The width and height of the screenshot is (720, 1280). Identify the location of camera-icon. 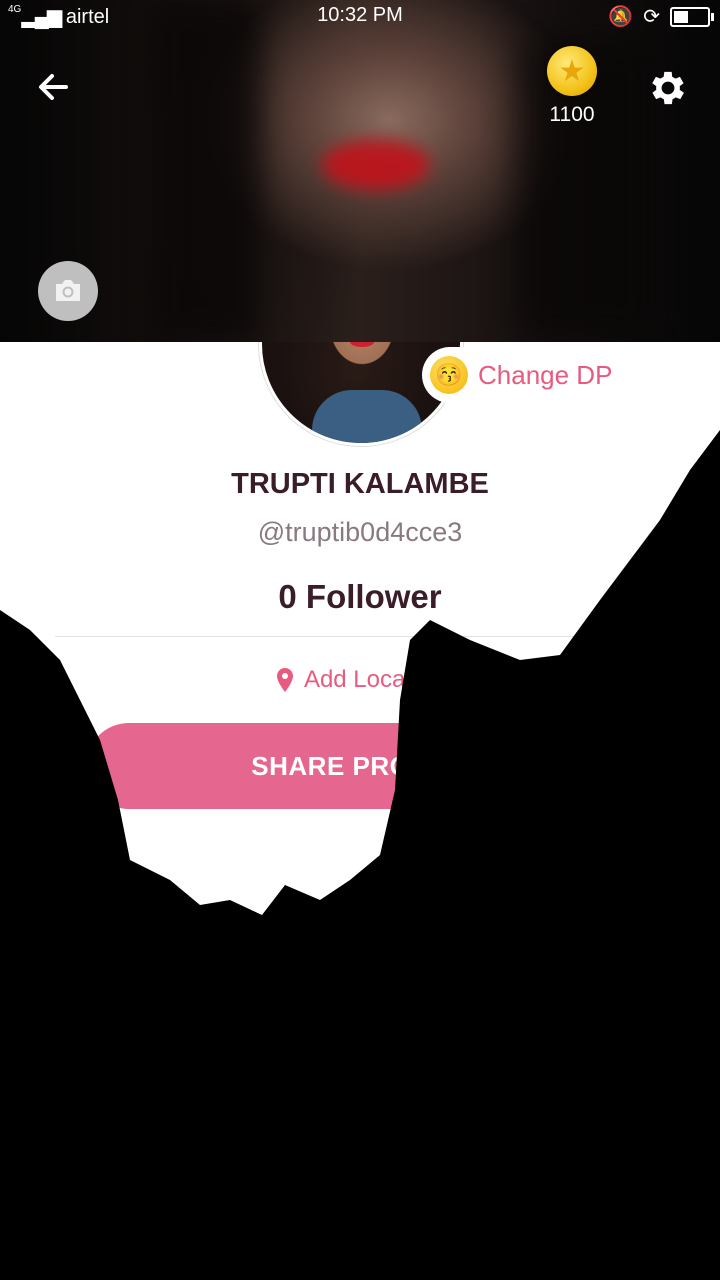
(68, 291).